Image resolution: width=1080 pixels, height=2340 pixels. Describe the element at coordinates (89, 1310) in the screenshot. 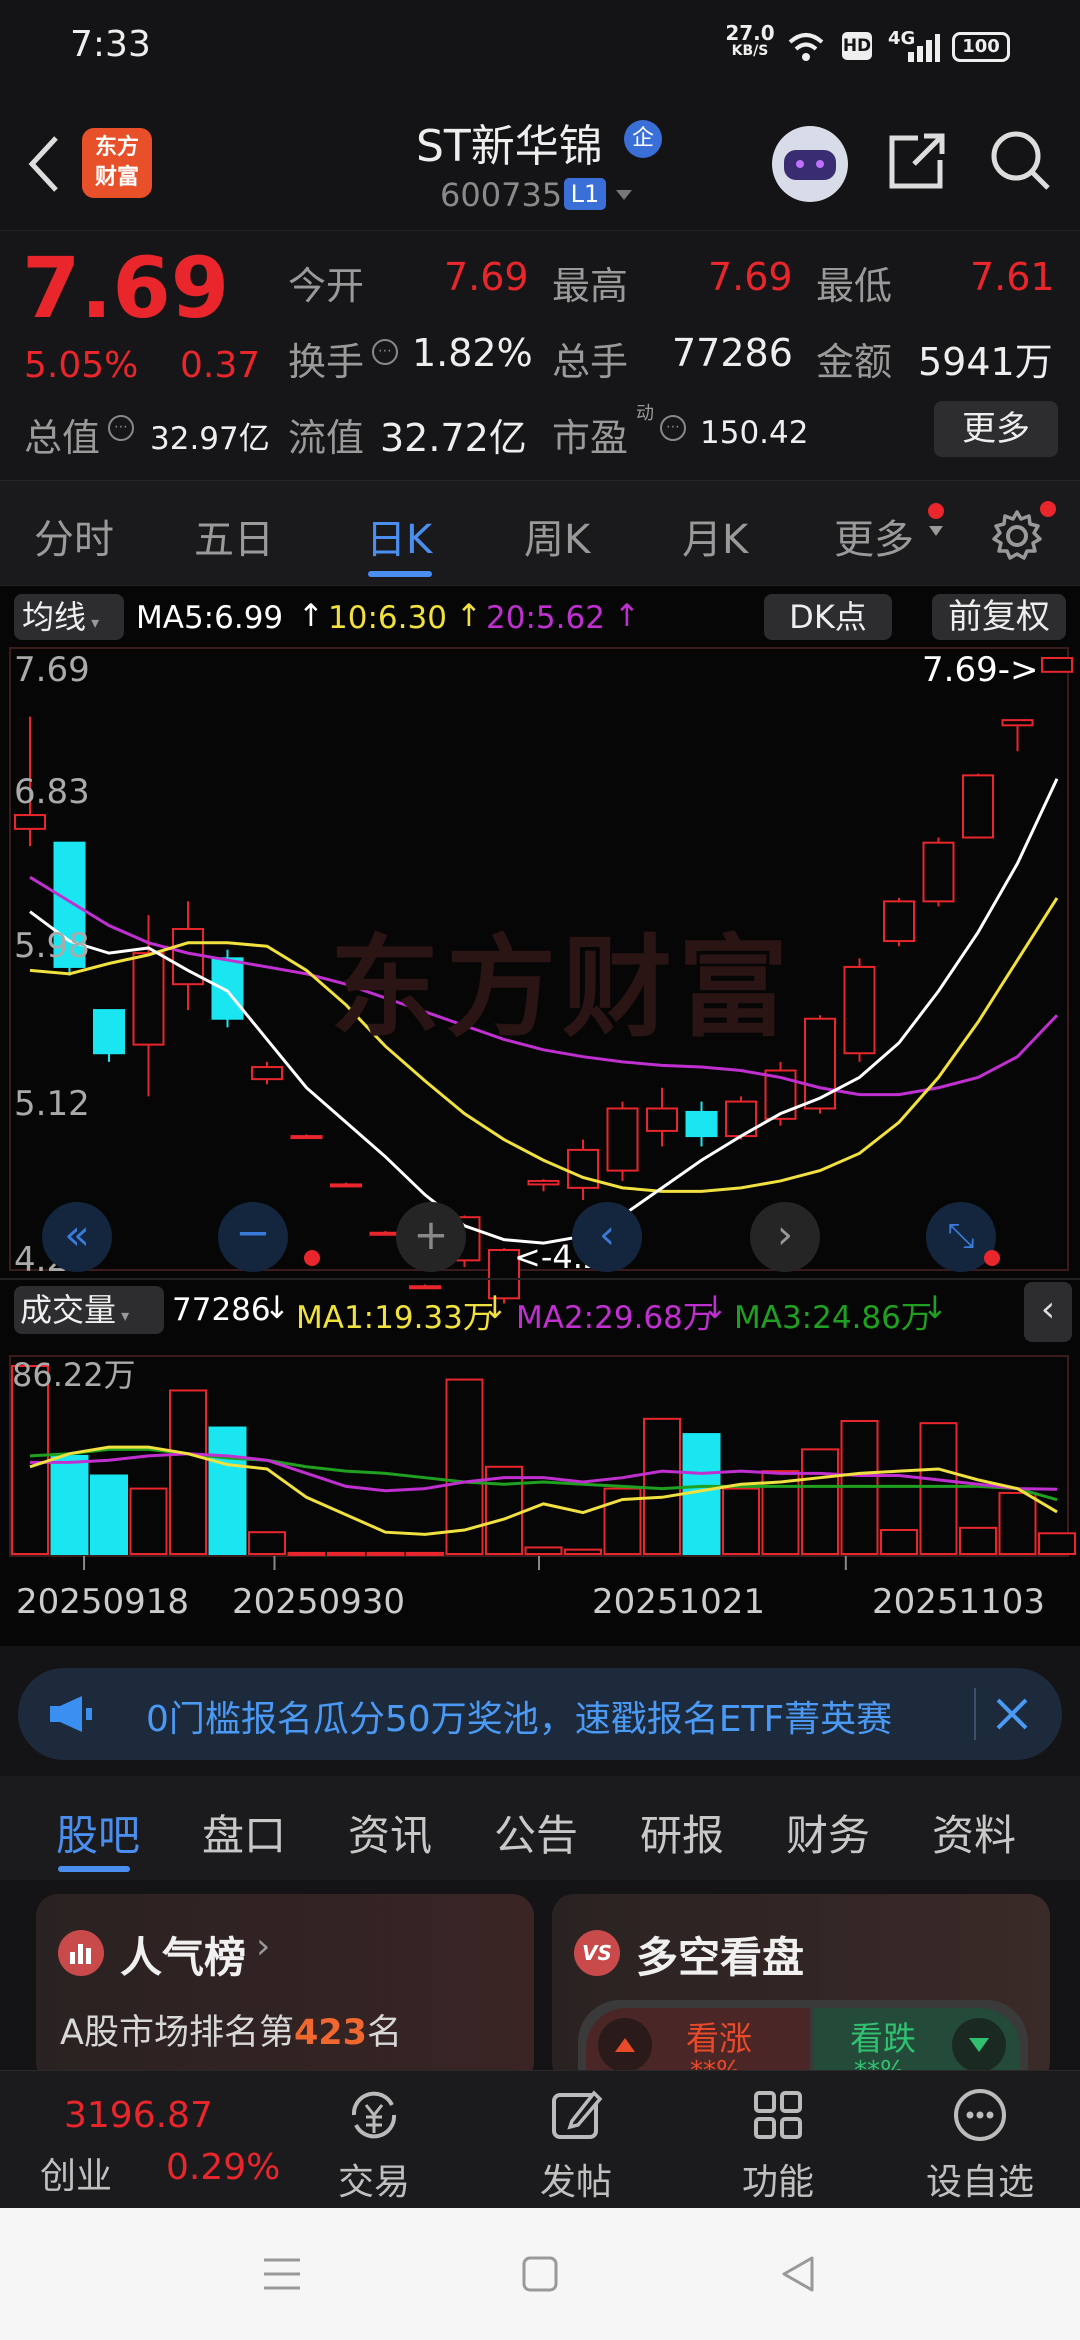

I see `volume-selector: 成交量 ▾` at that location.